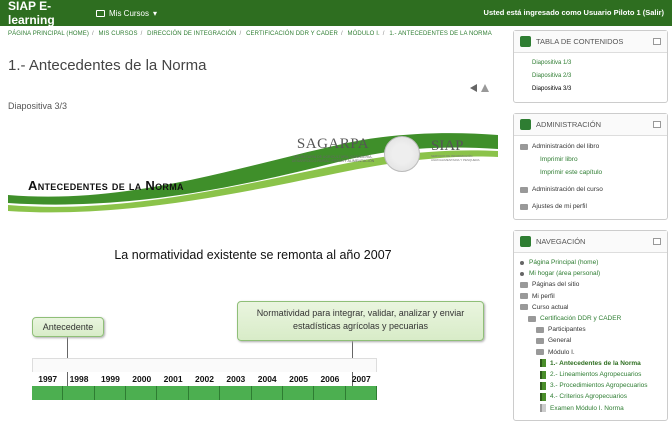  What do you see at coordinates (590, 273) in the screenshot?
I see `nav-my-home: Mi hogar (área personal)` at bounding box center [590, 273].